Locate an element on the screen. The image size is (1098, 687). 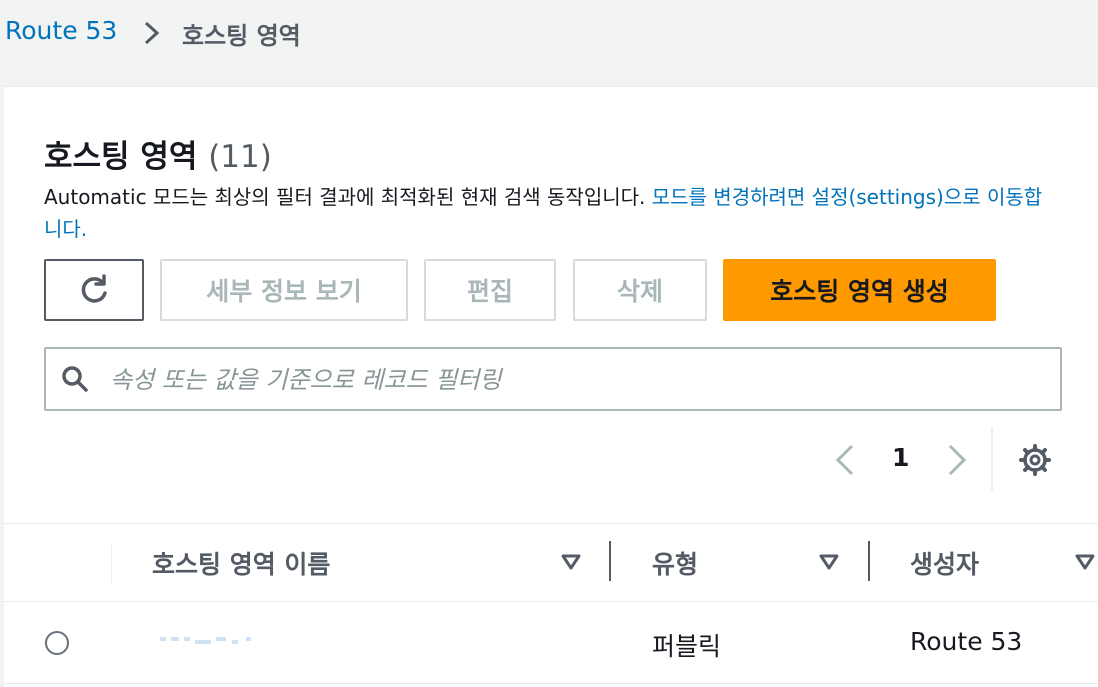
zone-name-redacted is located at coordinates (206, 641).